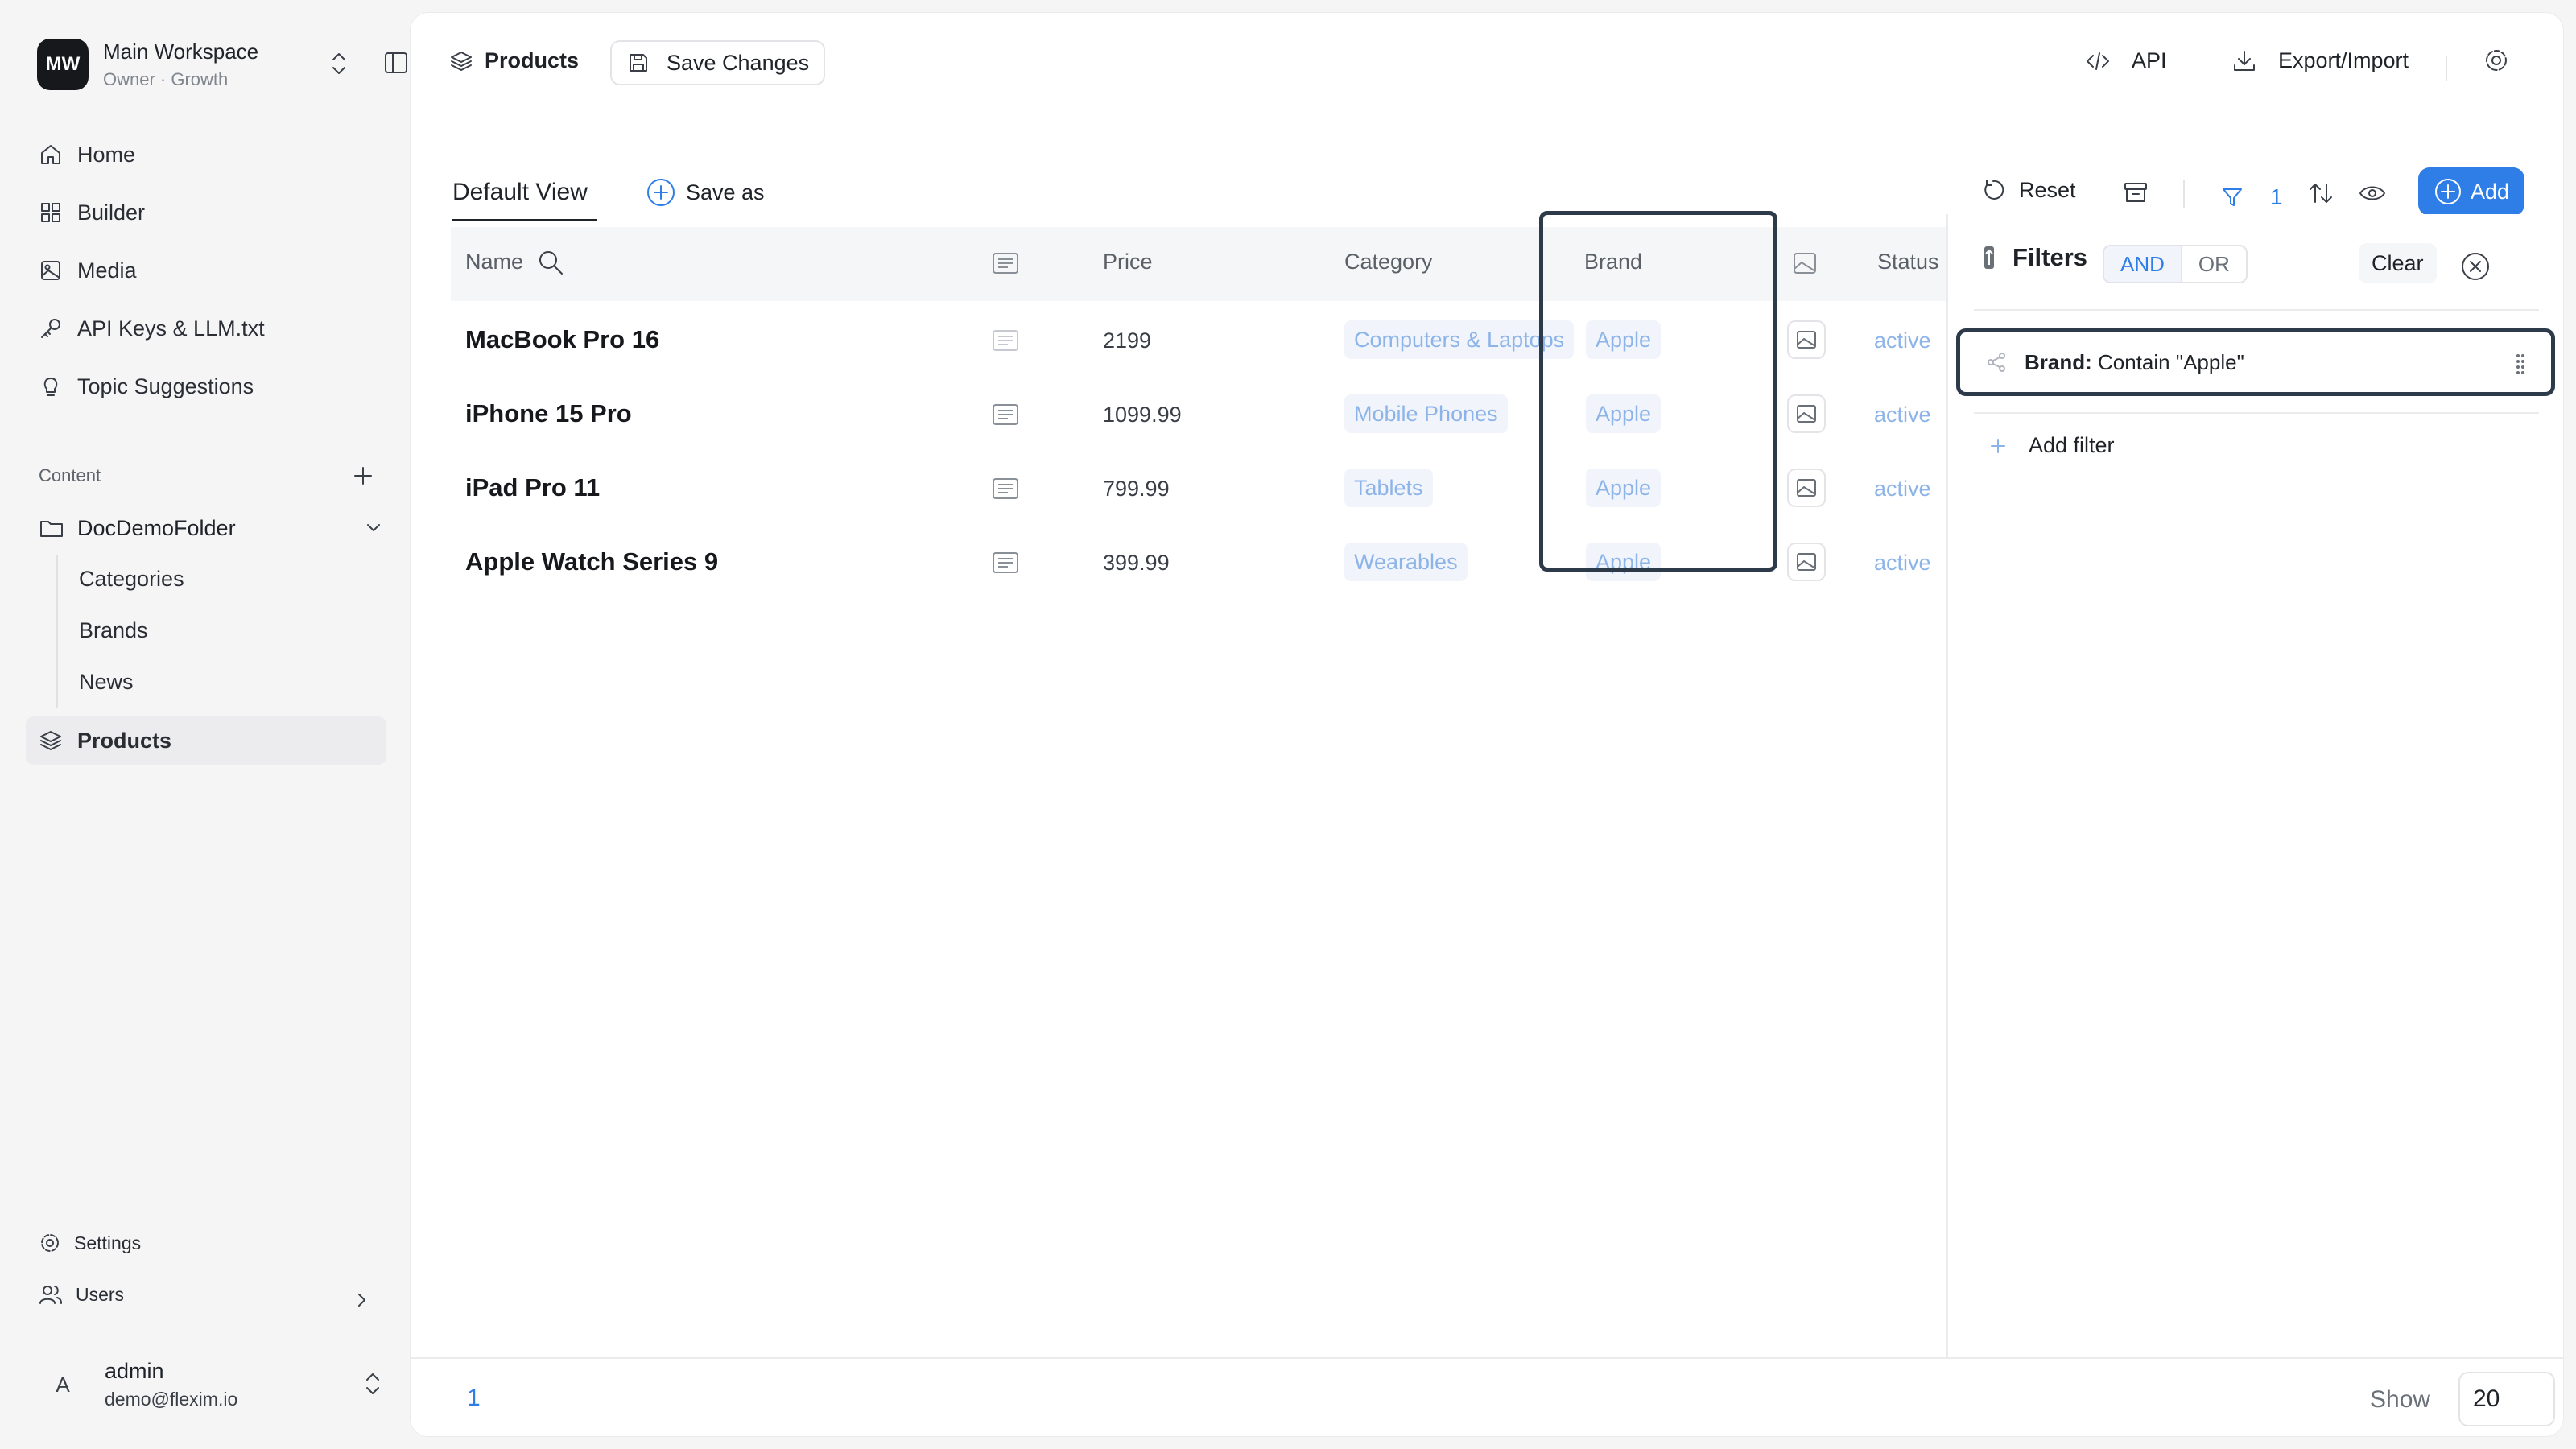  What do you see at coordinates (2058, 361) in the screenshot?
I see `filter-rule-field: Brand:` at bounding box center [2058, 361].